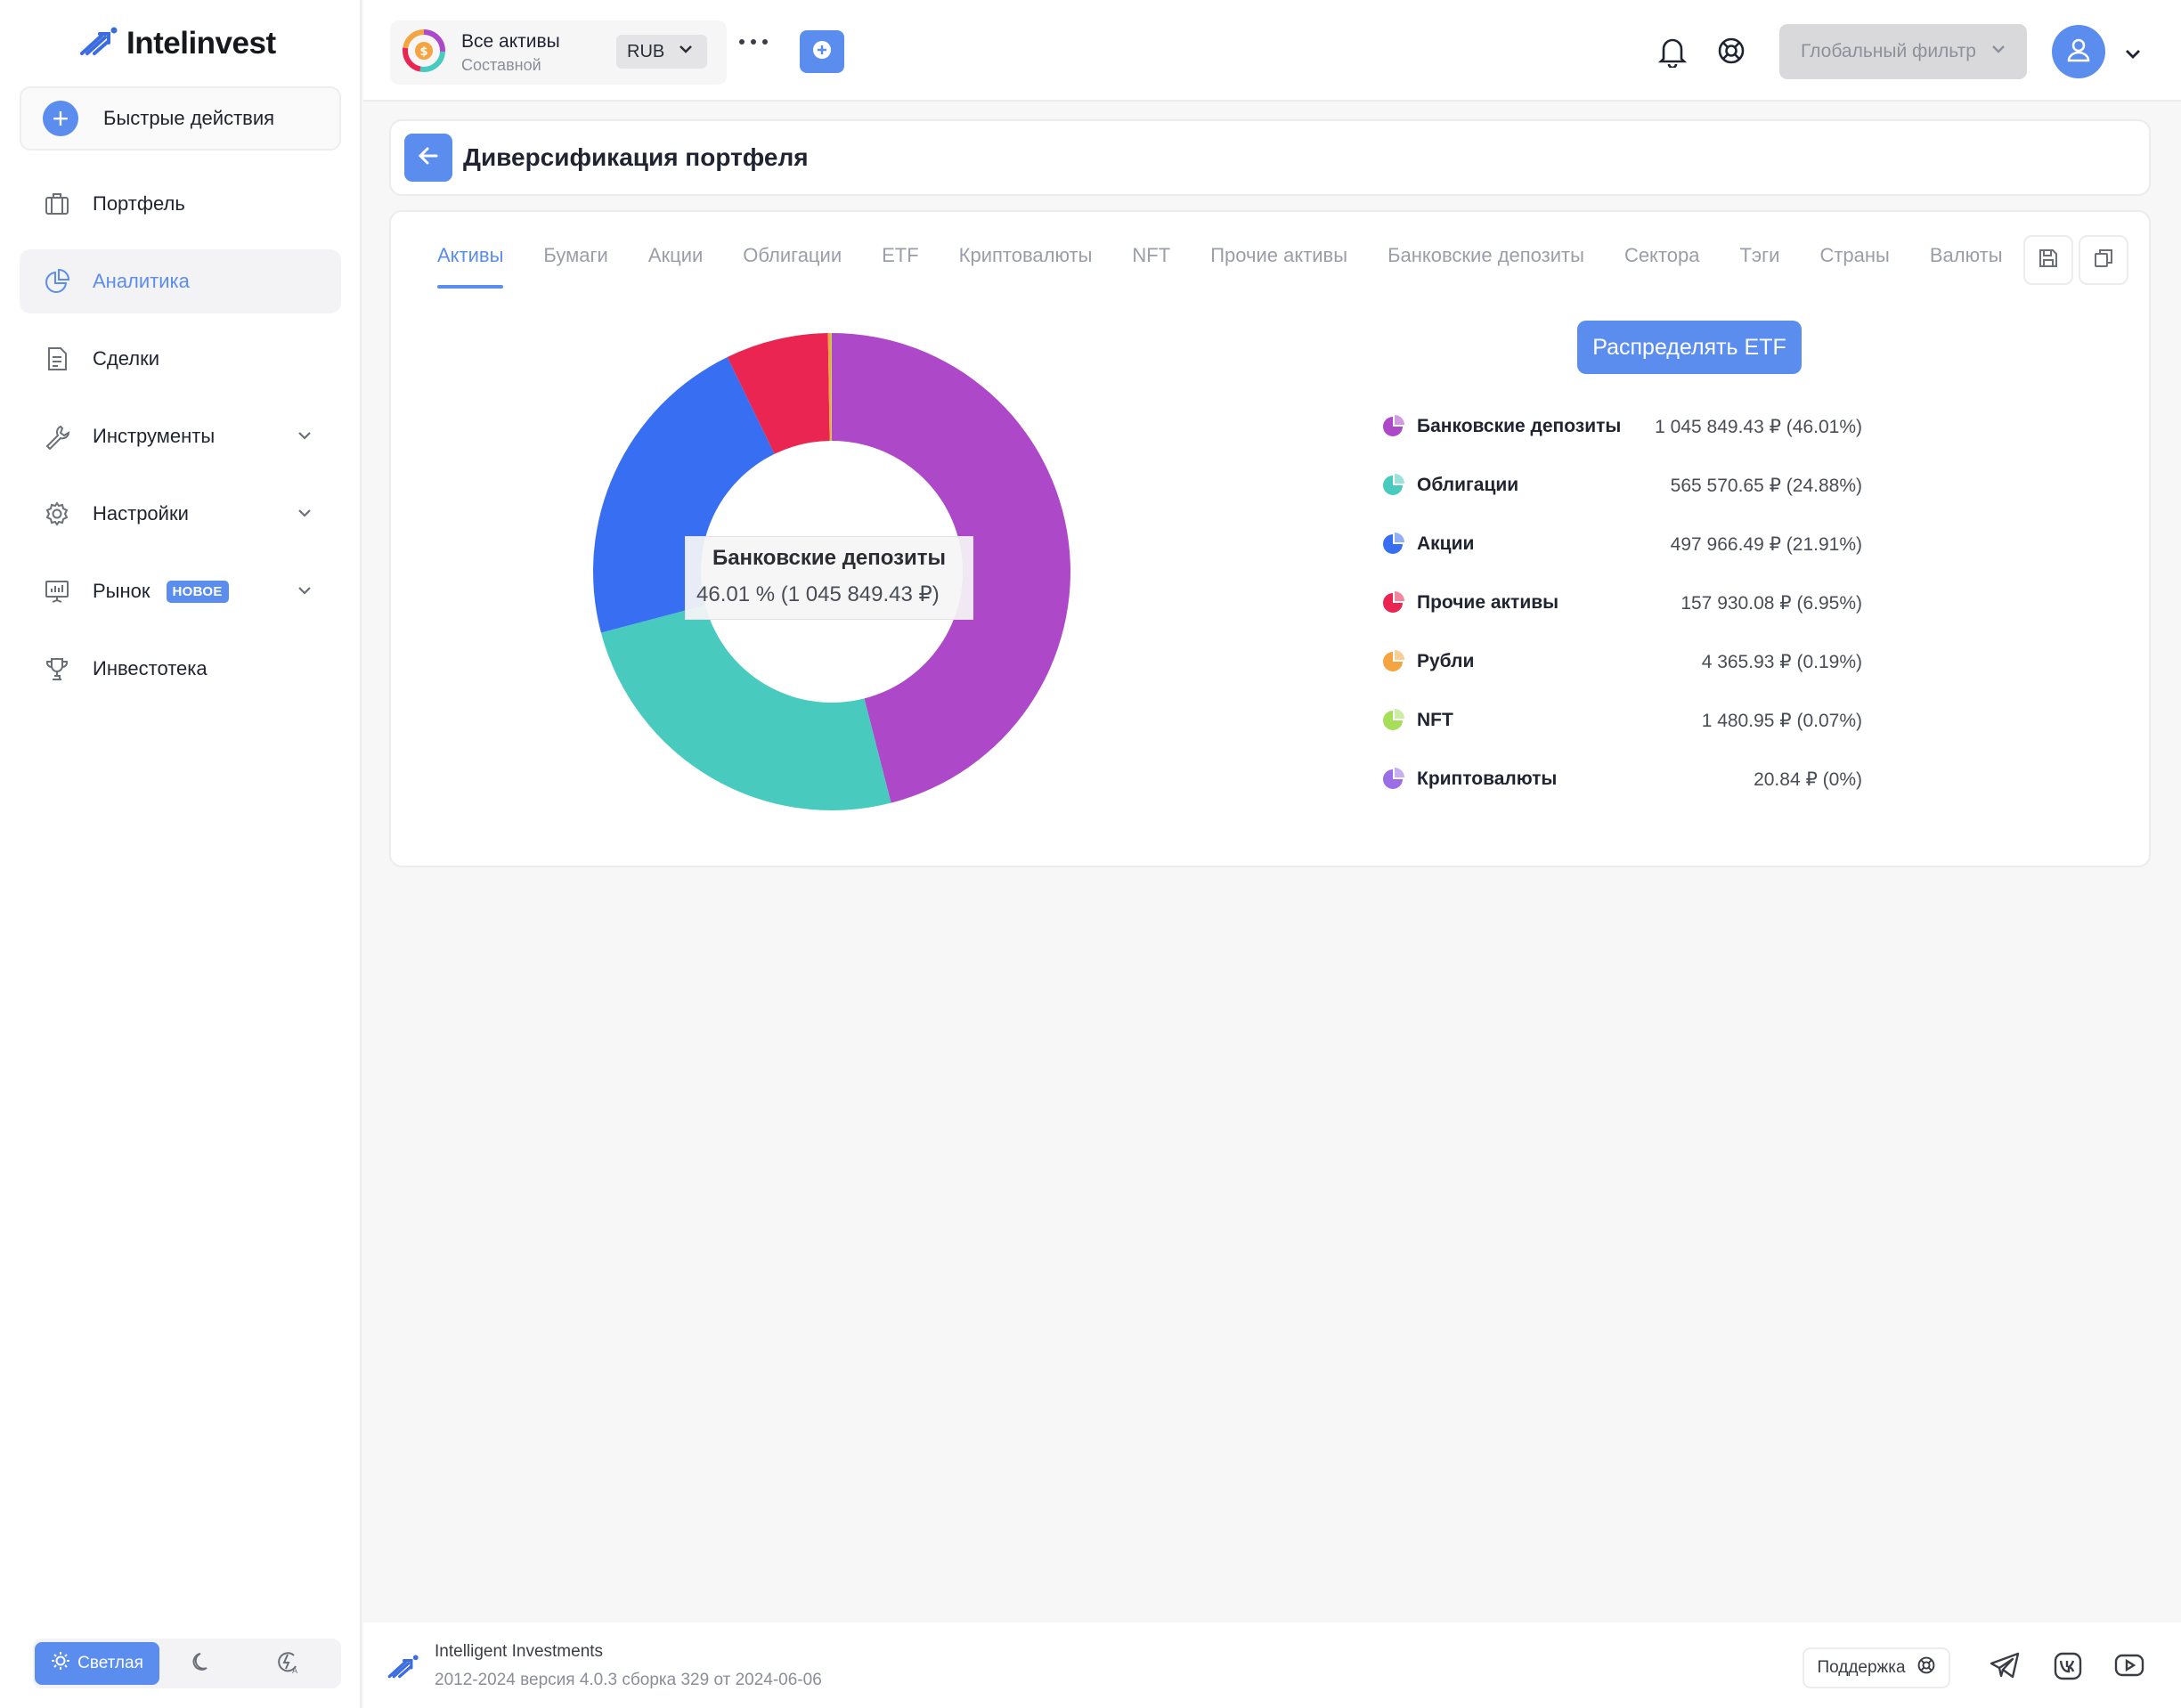 This screenshot has width=2181, height=1708. What do you see at coordinates (676, 267) in the screenshot?
I see `tab-stocks: Акции` at bounding box center [676, 267].